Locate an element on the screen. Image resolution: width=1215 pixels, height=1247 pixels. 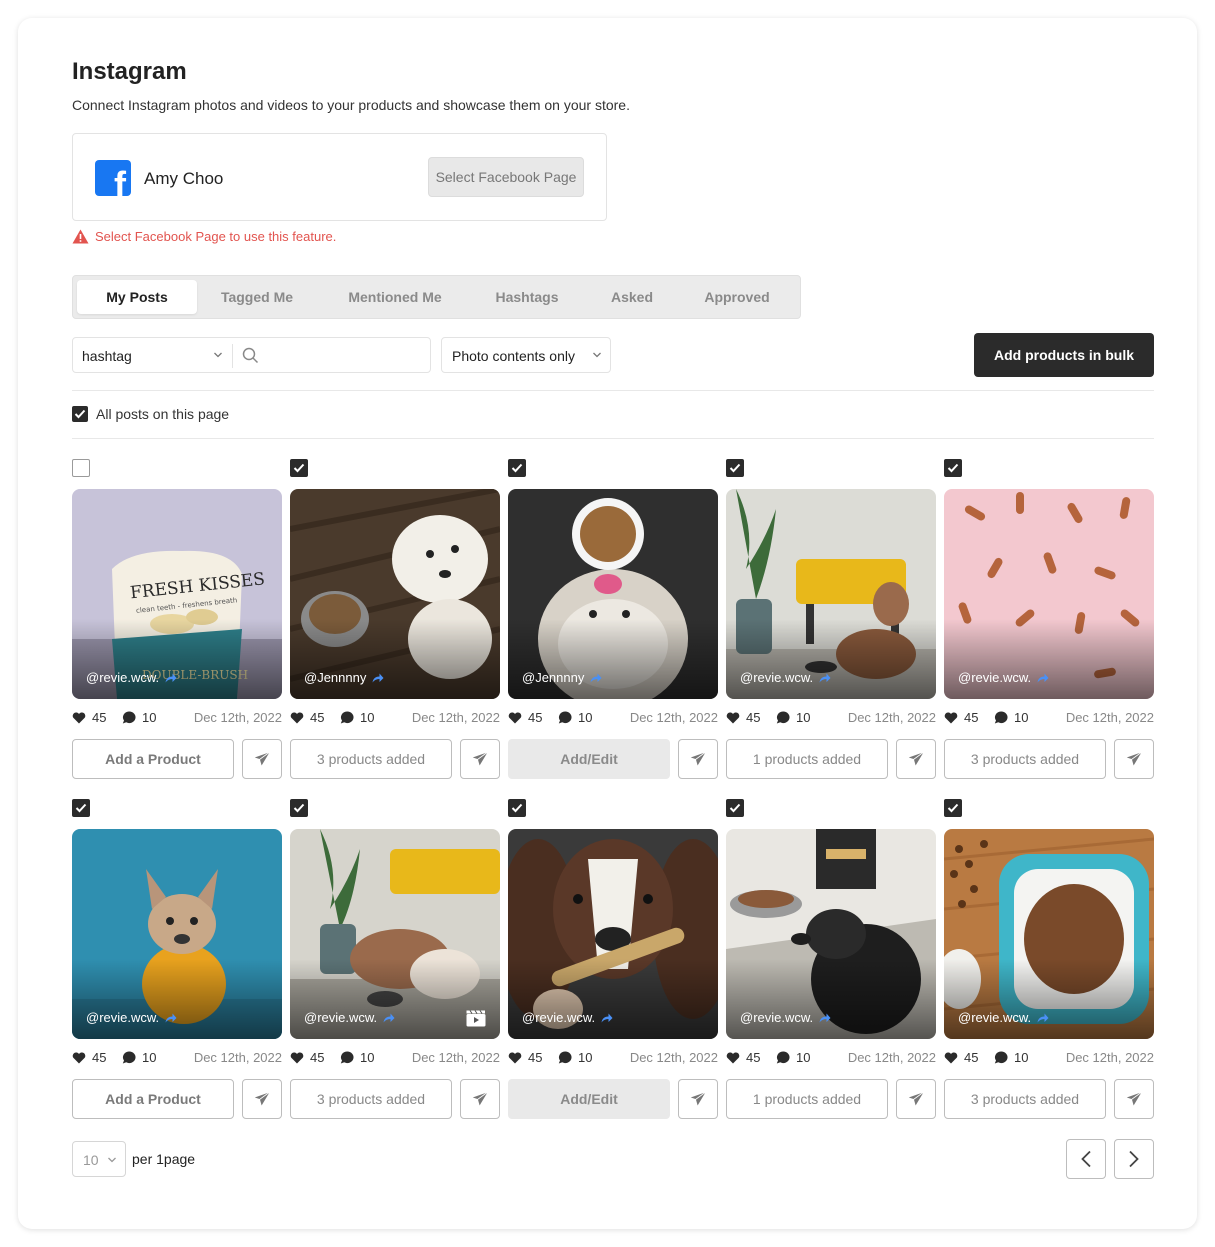
per-page-select: 10 is located at coordinates (99, 1159).